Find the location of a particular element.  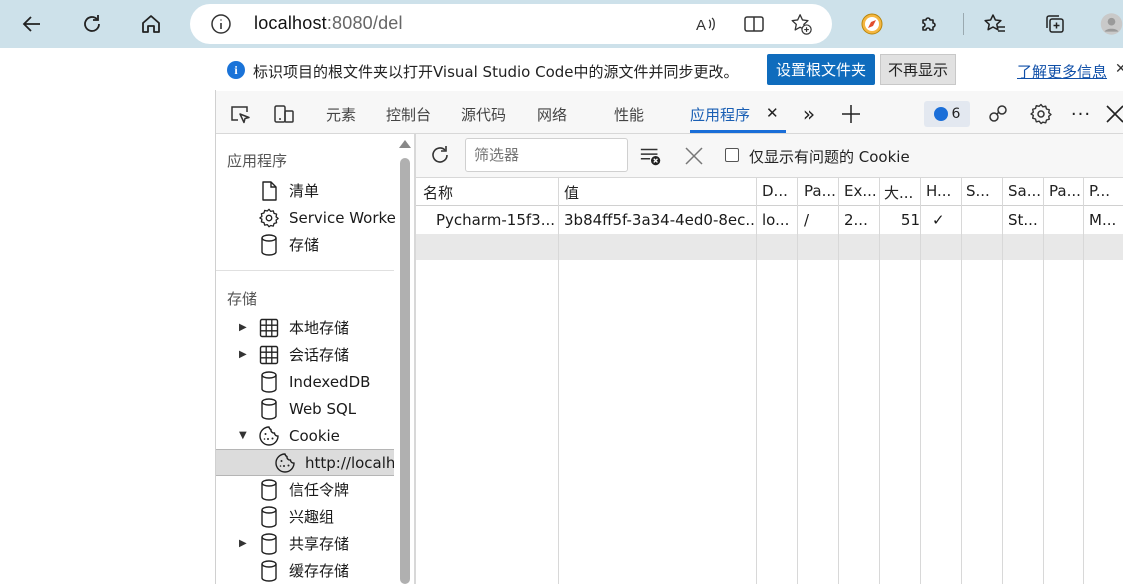

more-tabs-chevron-icon: » is located at coordinates (809, 114).